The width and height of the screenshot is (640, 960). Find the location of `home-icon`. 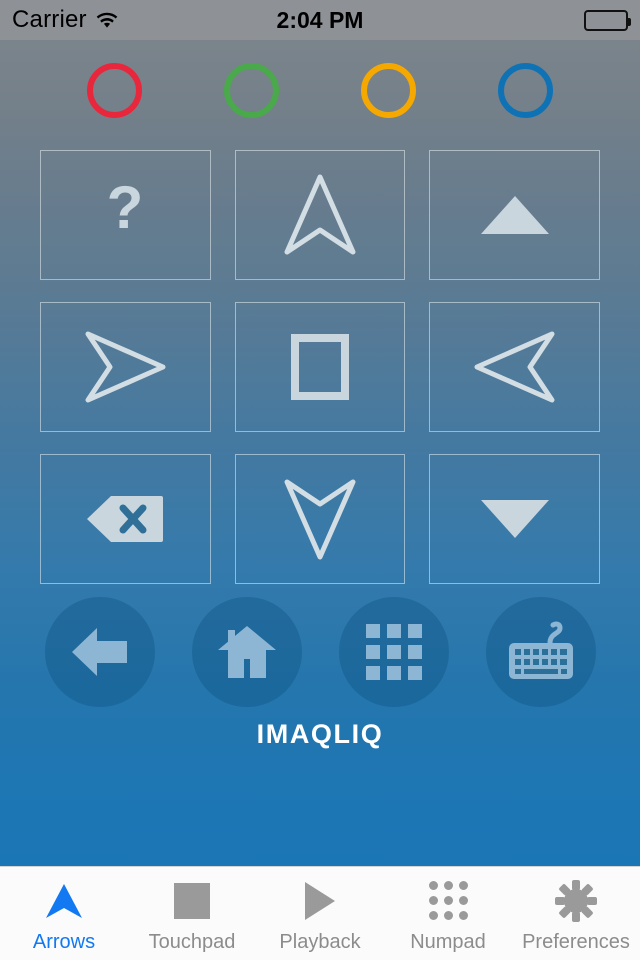

home-icon is located at coordinates (247, 652).